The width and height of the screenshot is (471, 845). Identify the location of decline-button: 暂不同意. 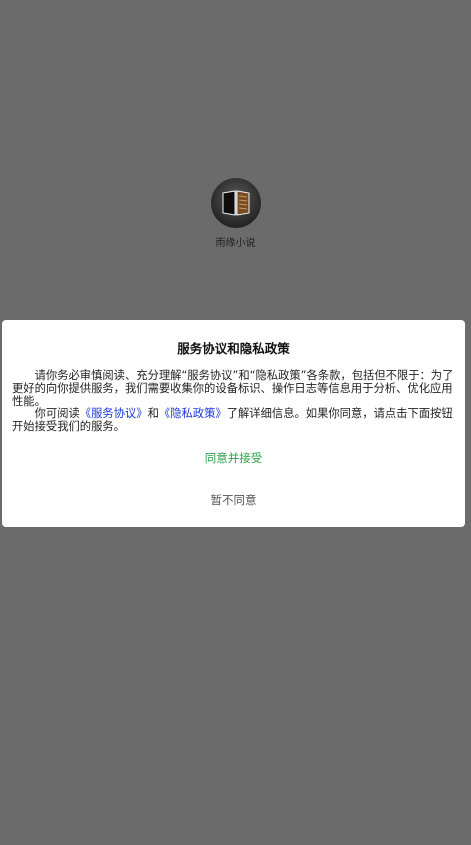
(233, 500).